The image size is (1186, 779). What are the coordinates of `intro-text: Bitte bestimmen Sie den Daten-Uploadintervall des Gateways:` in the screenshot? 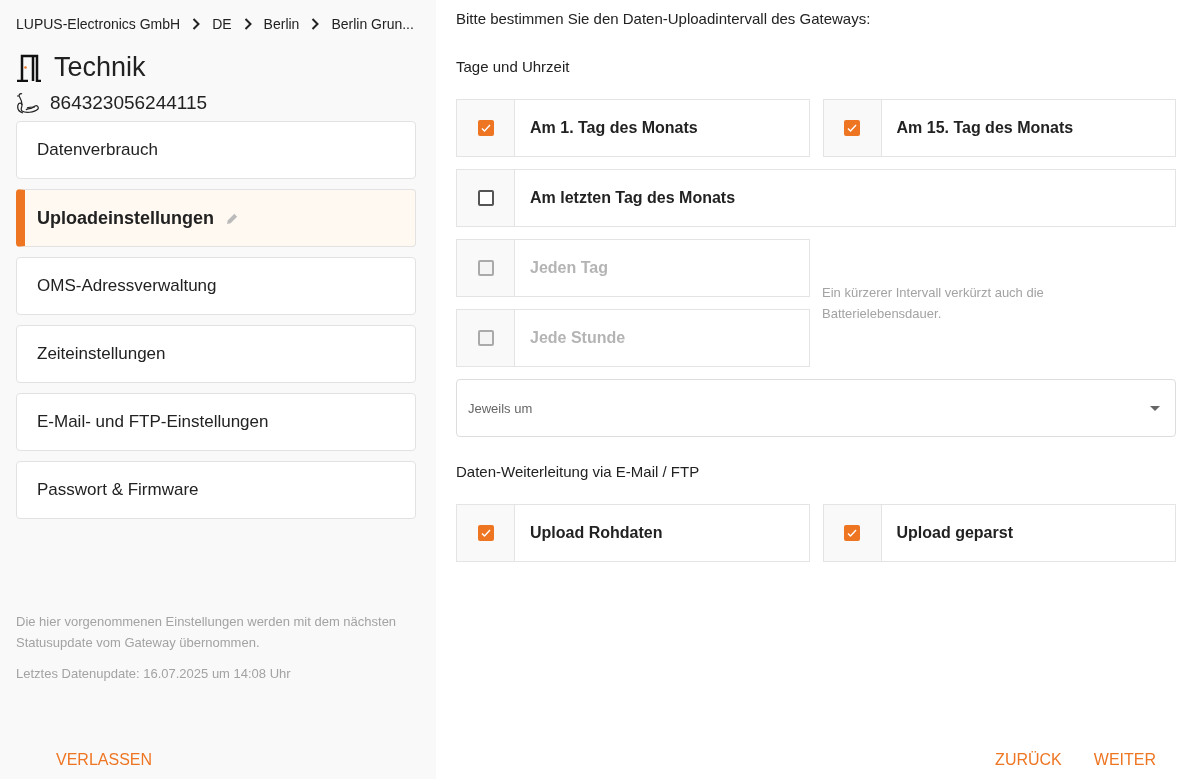 It's located at (664, 19).